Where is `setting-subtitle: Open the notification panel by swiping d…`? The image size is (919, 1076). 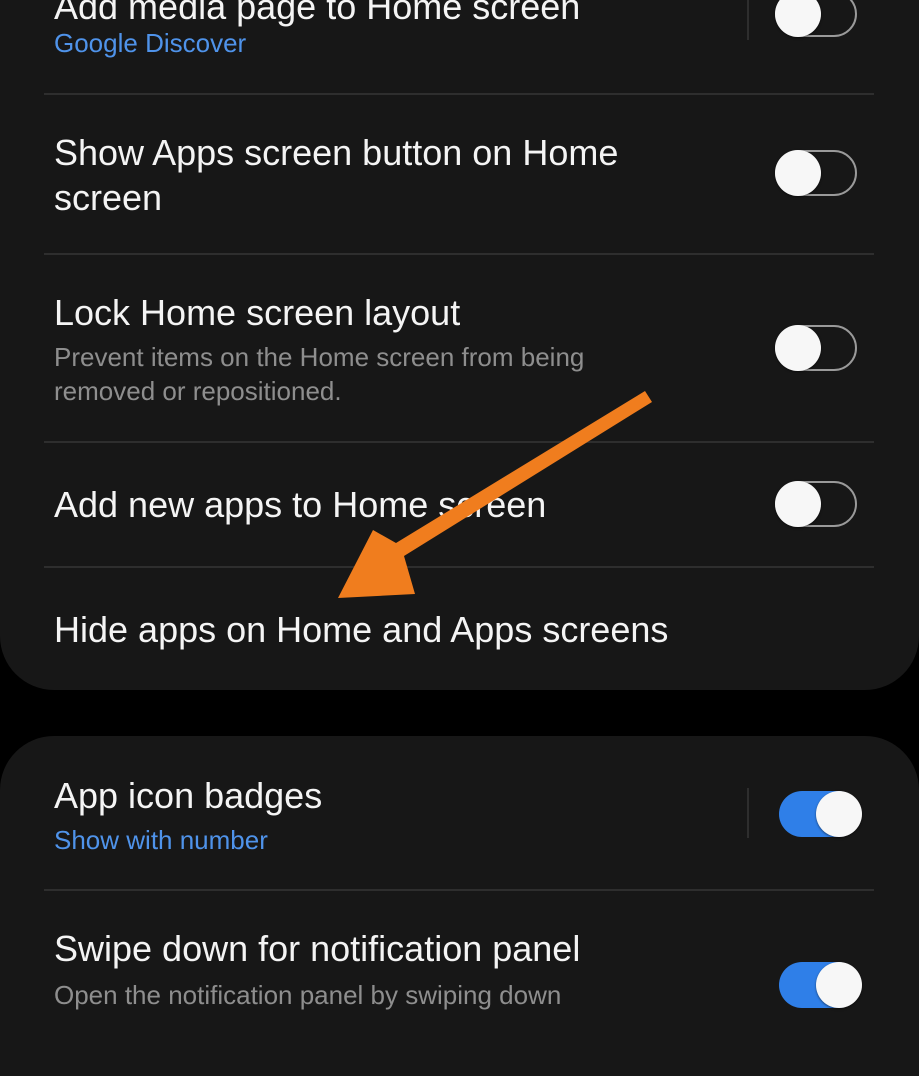 setting-subtitle: Open the notification panel by swiping d… is located at coordinates (308, 995).